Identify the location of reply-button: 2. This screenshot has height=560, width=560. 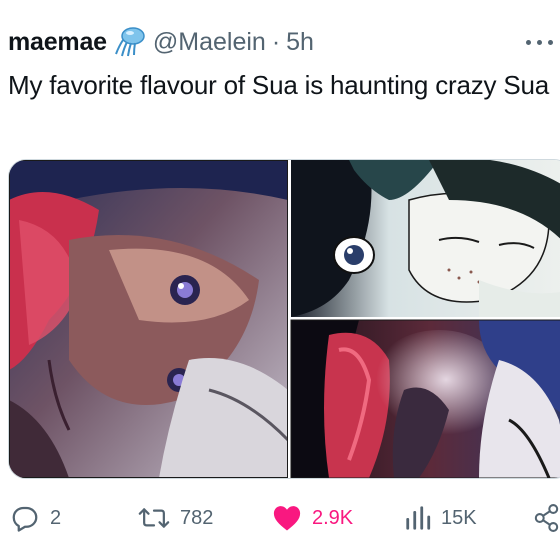
(35, 518).